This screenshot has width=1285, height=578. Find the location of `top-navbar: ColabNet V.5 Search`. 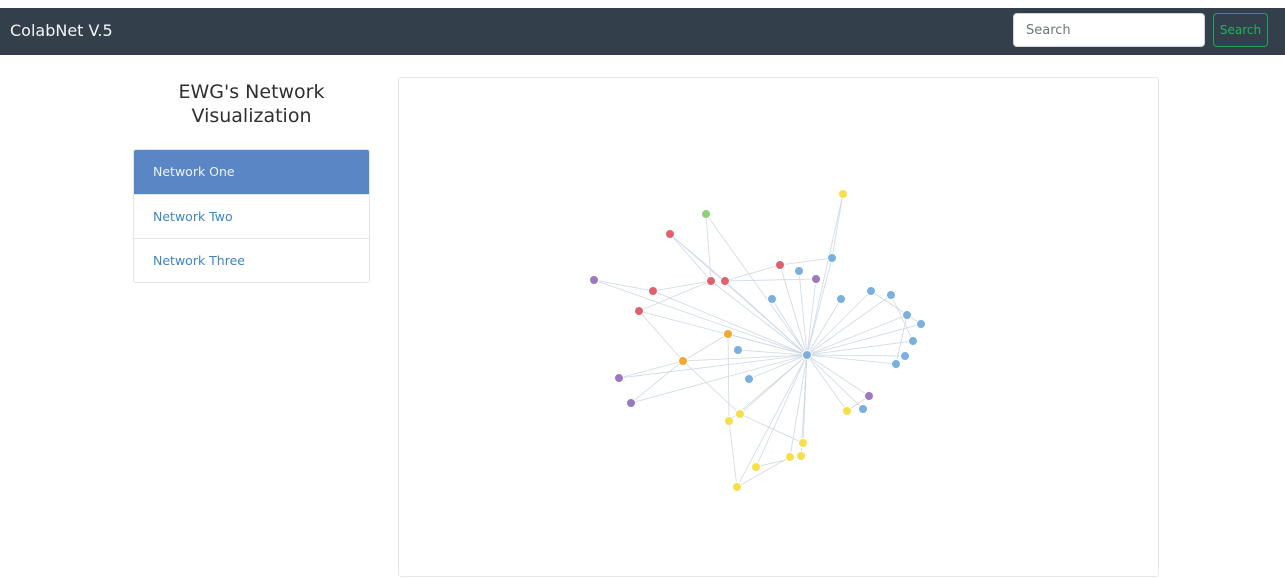

top-navbar: ColabNet V.5 Search is located at coordinates (642, 31).